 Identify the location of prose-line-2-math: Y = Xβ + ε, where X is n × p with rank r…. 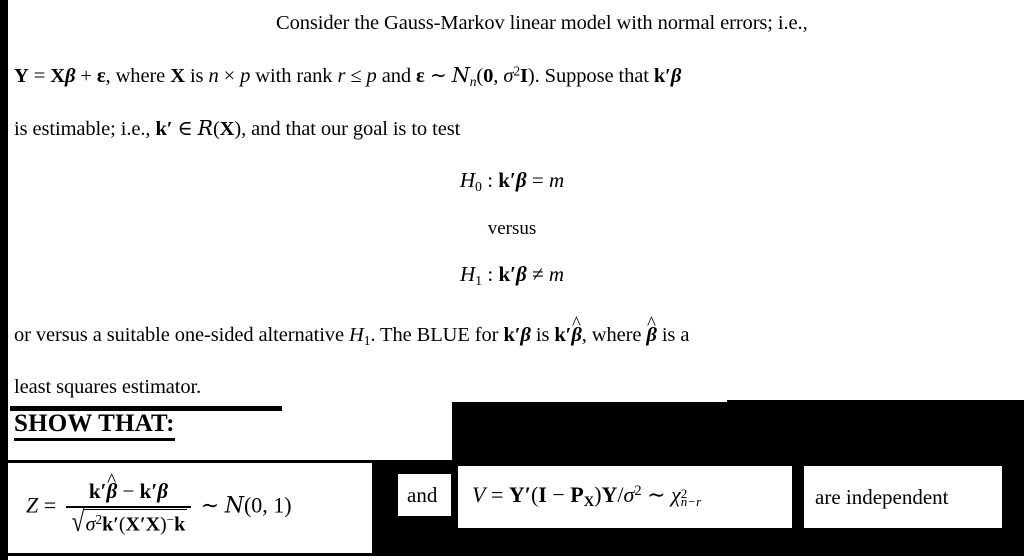
(348, 76).